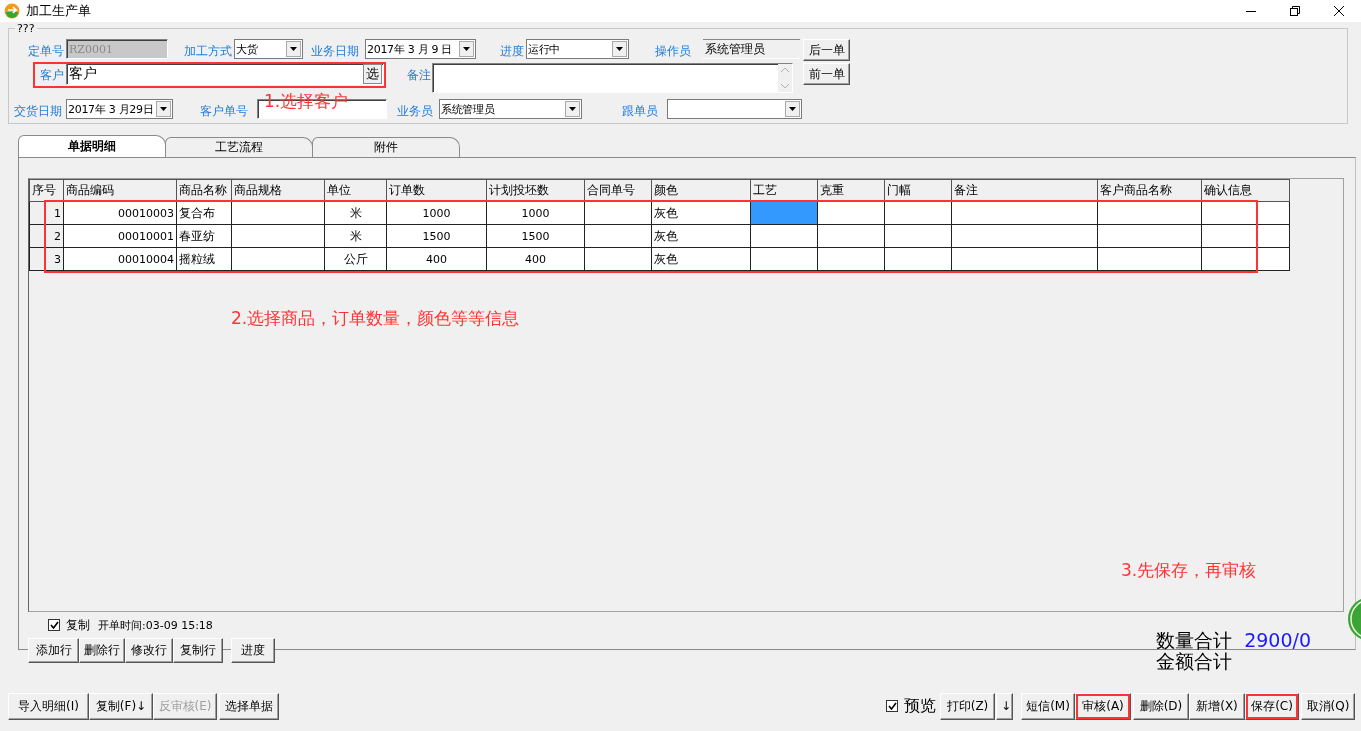 This screenshot has width=1361, height=731. What do you see at coordinates (851, 190) in the screenshot?
I see `column-header: 克重` at bounding box center [851, 190].